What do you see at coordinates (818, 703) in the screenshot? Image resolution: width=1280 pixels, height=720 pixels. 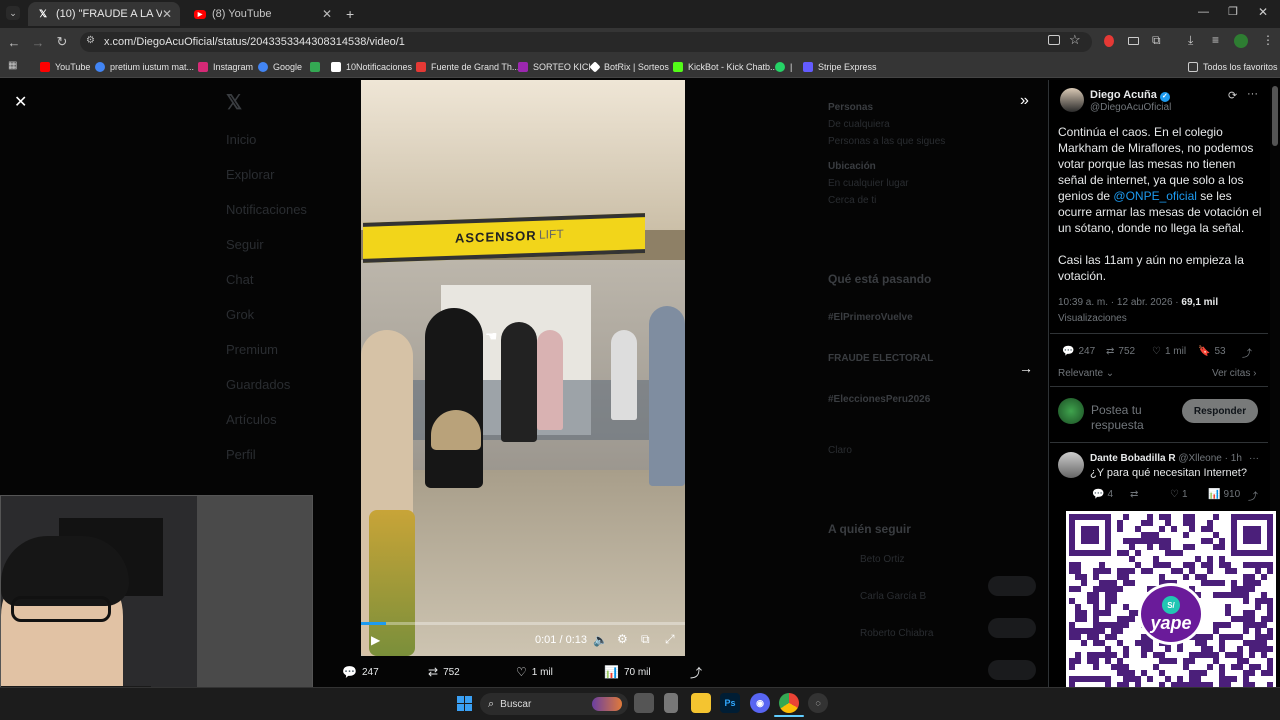 I see `app-icon: ◌` at bounding box center [818, 703].